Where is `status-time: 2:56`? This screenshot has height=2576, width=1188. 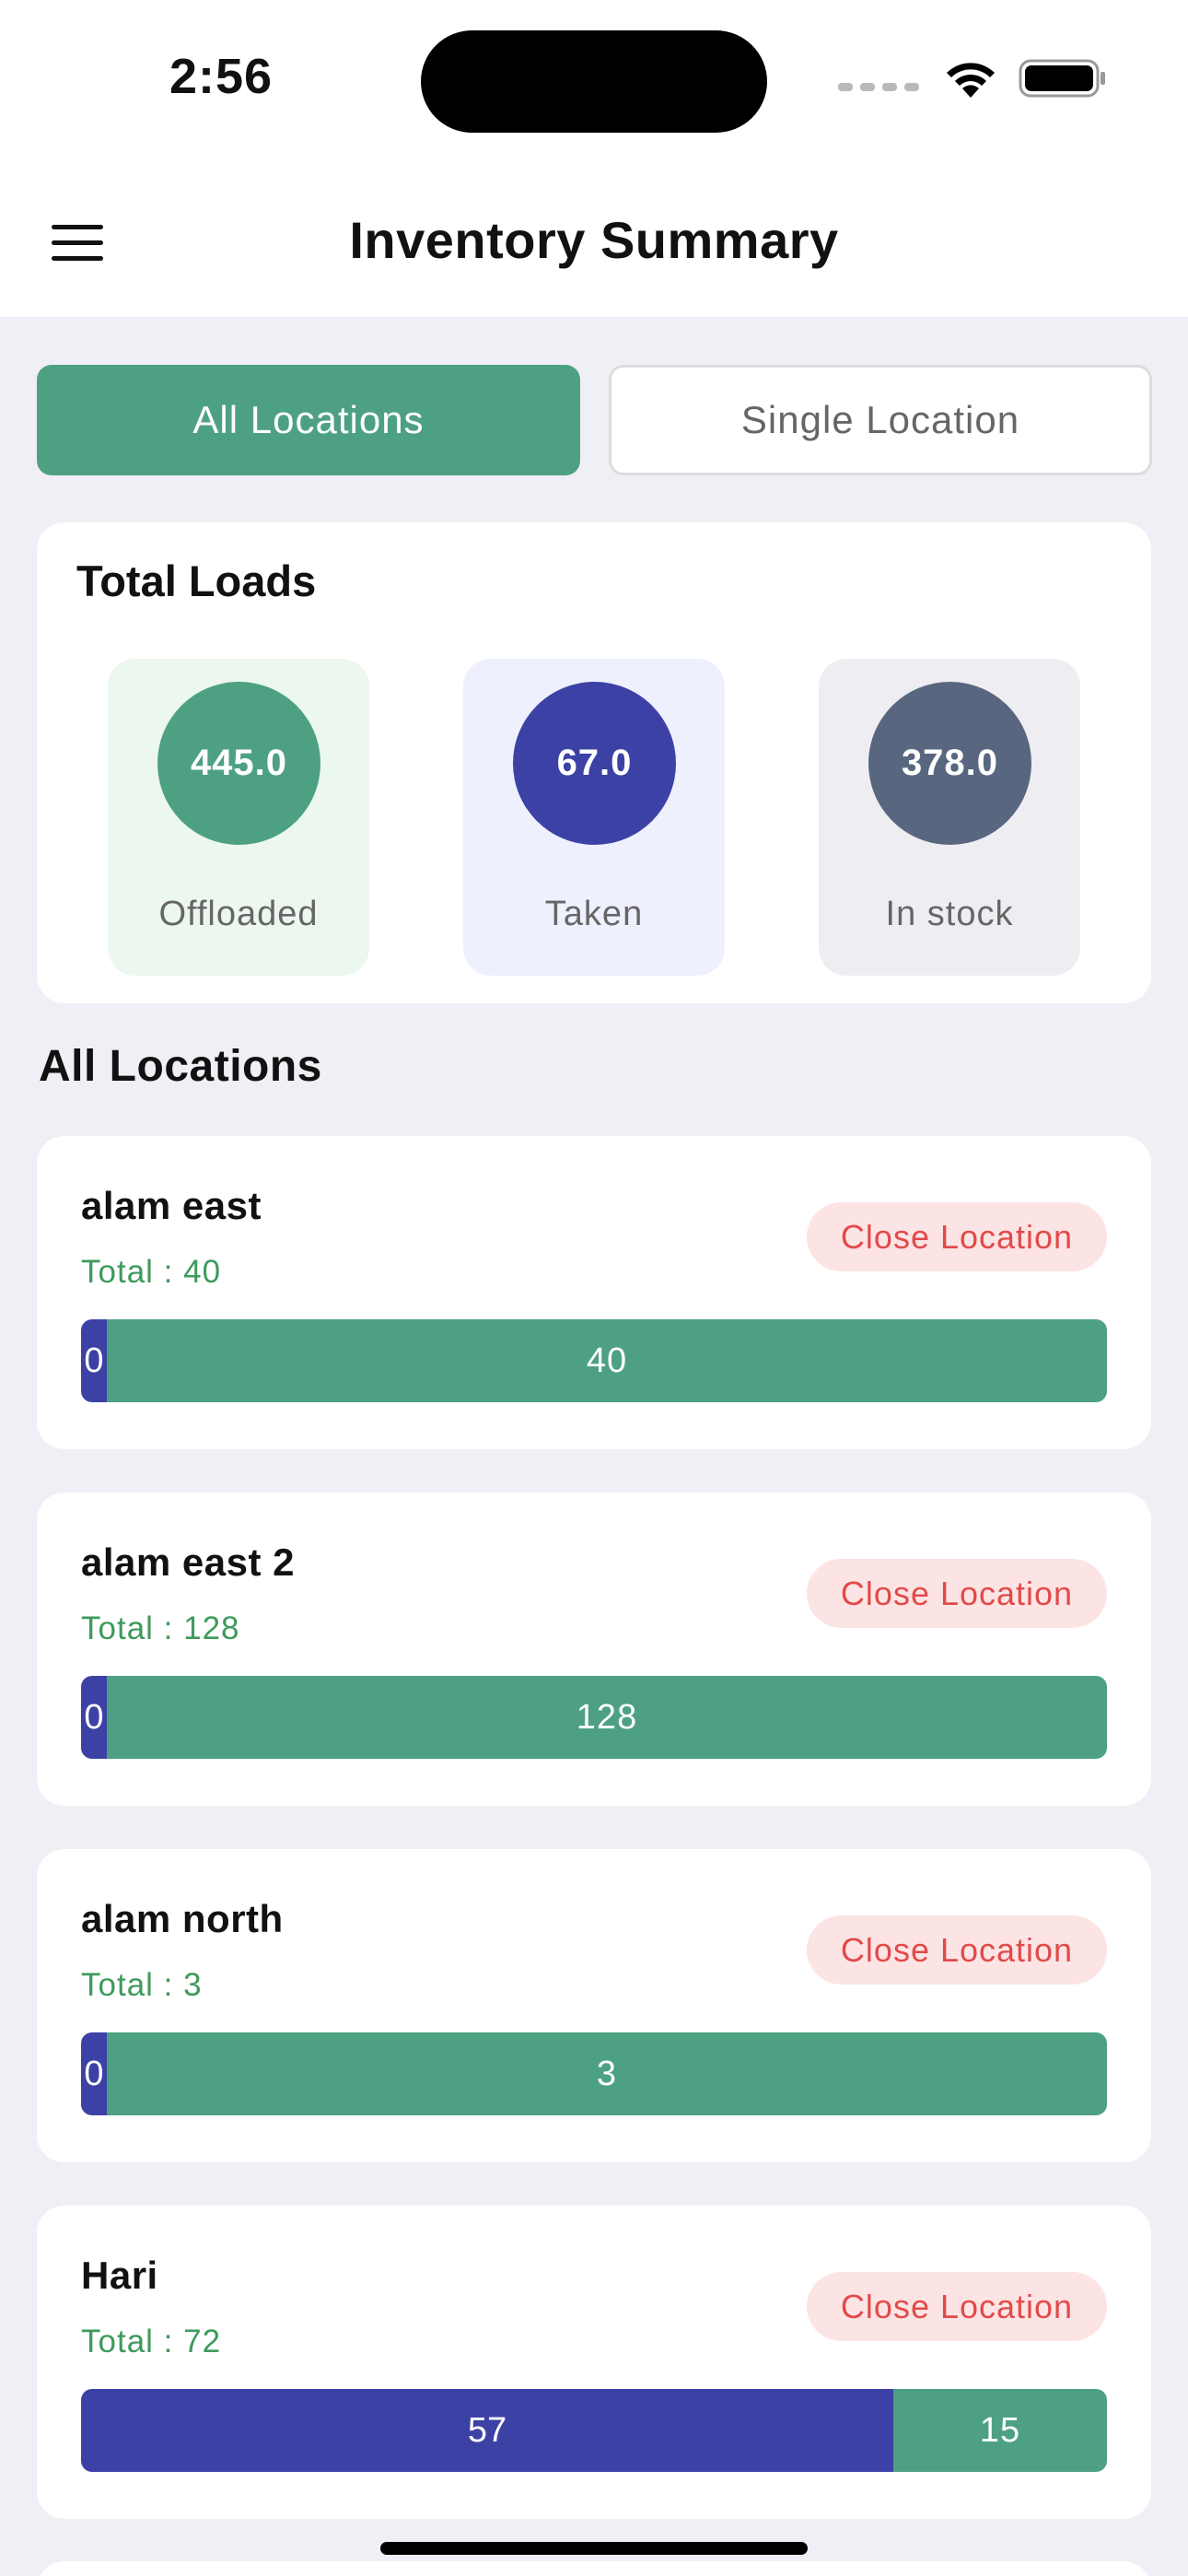 status-time: 2:56 is located at coordinates (221, 76).